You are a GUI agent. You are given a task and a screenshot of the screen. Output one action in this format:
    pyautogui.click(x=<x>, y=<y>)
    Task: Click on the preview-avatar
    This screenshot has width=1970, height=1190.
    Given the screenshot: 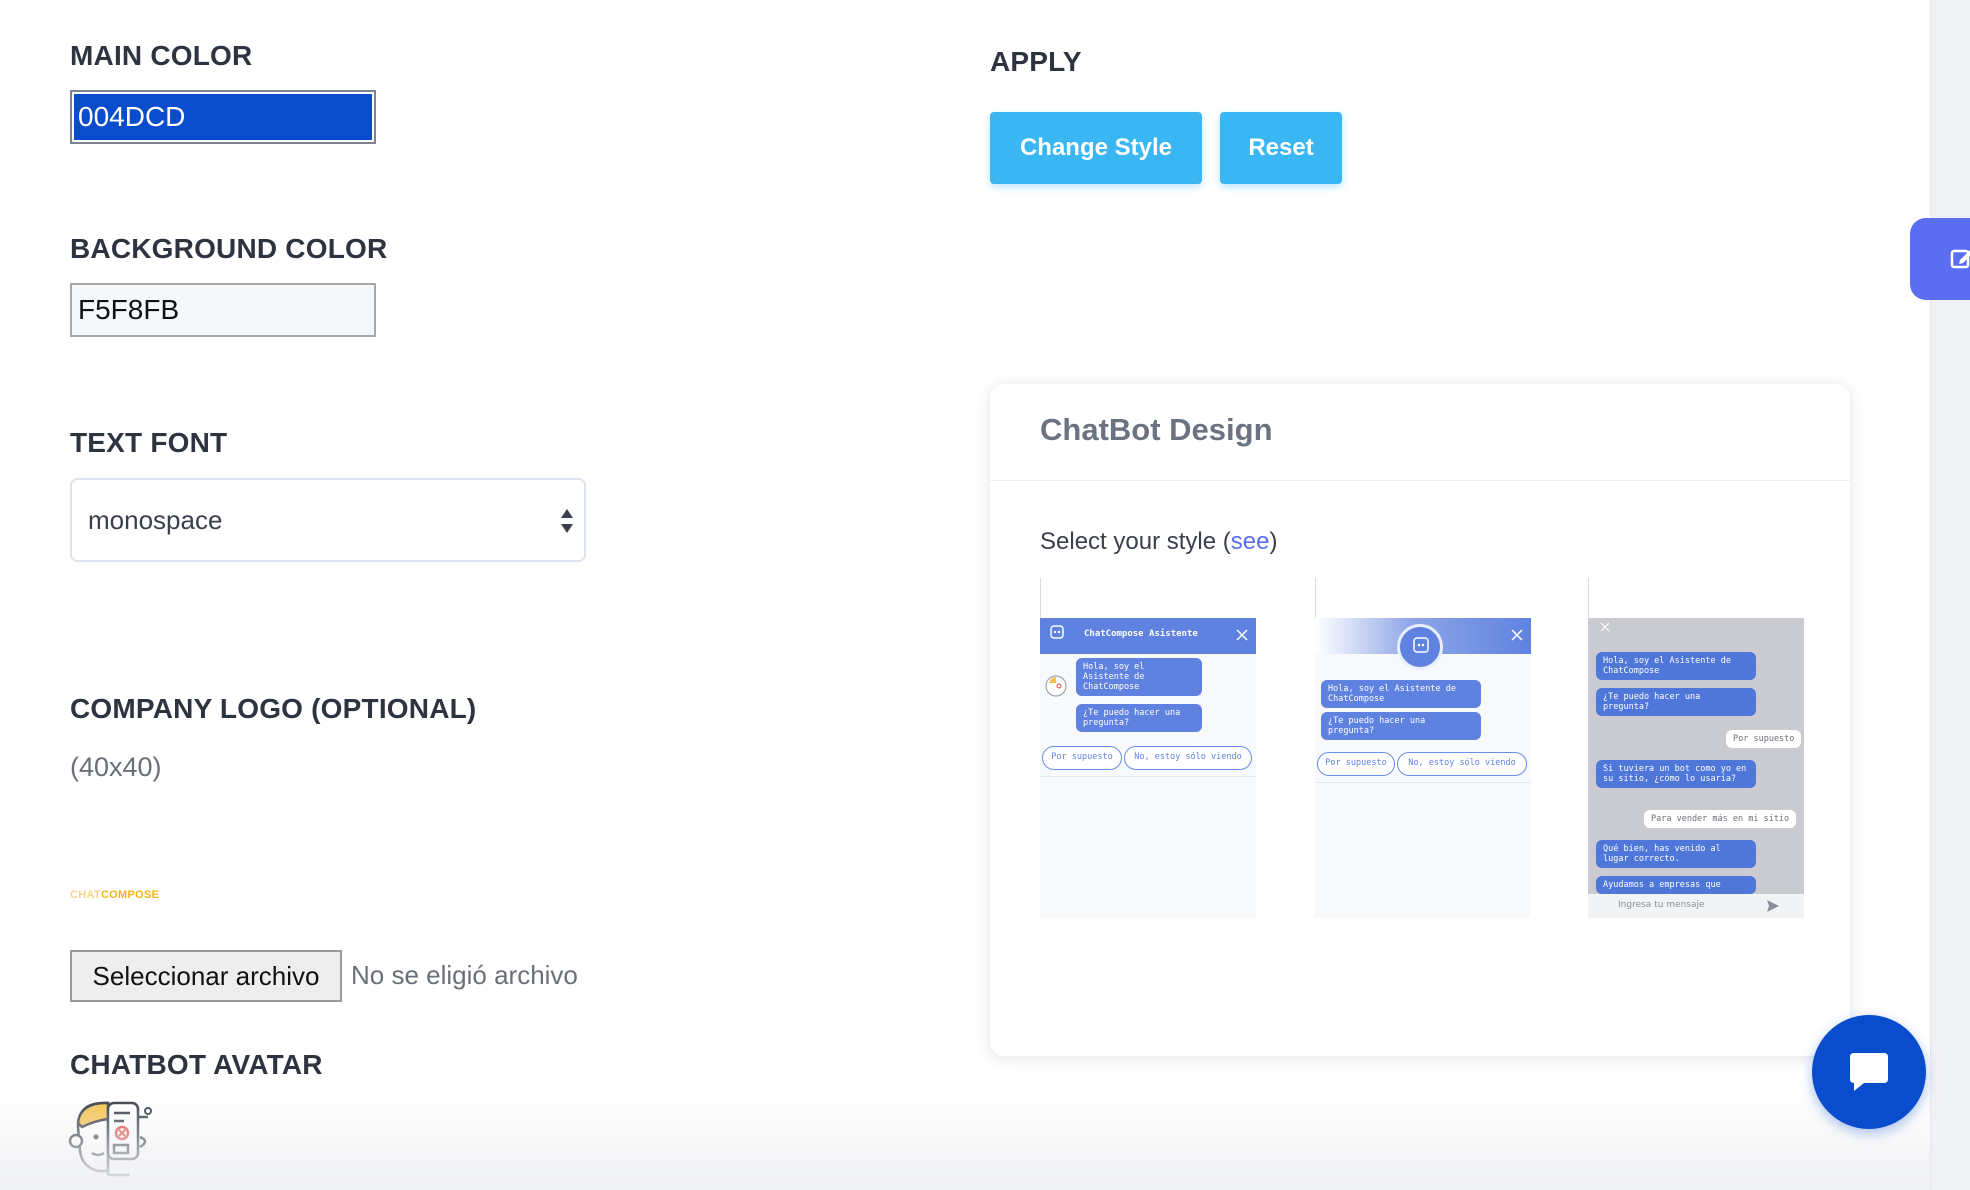 What is the action you would take?
    pyautogui.click(x=1420, y=647)
    